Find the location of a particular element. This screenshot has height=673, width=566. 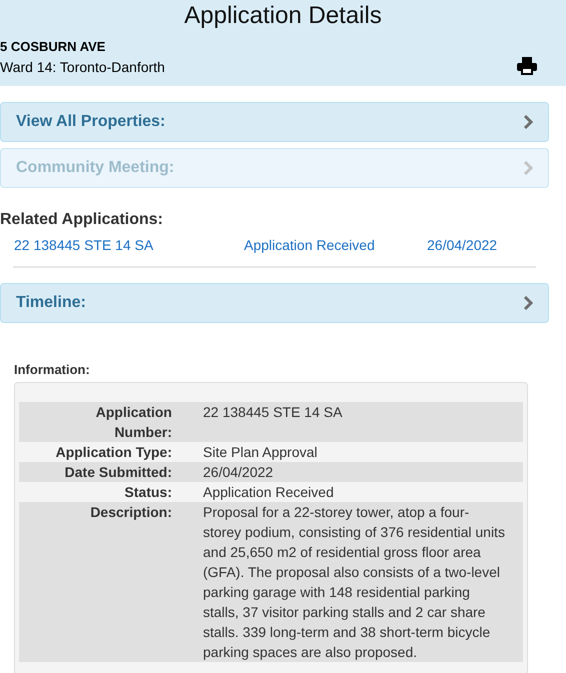

section-heading: Information: is located at coordinates (52, 370).